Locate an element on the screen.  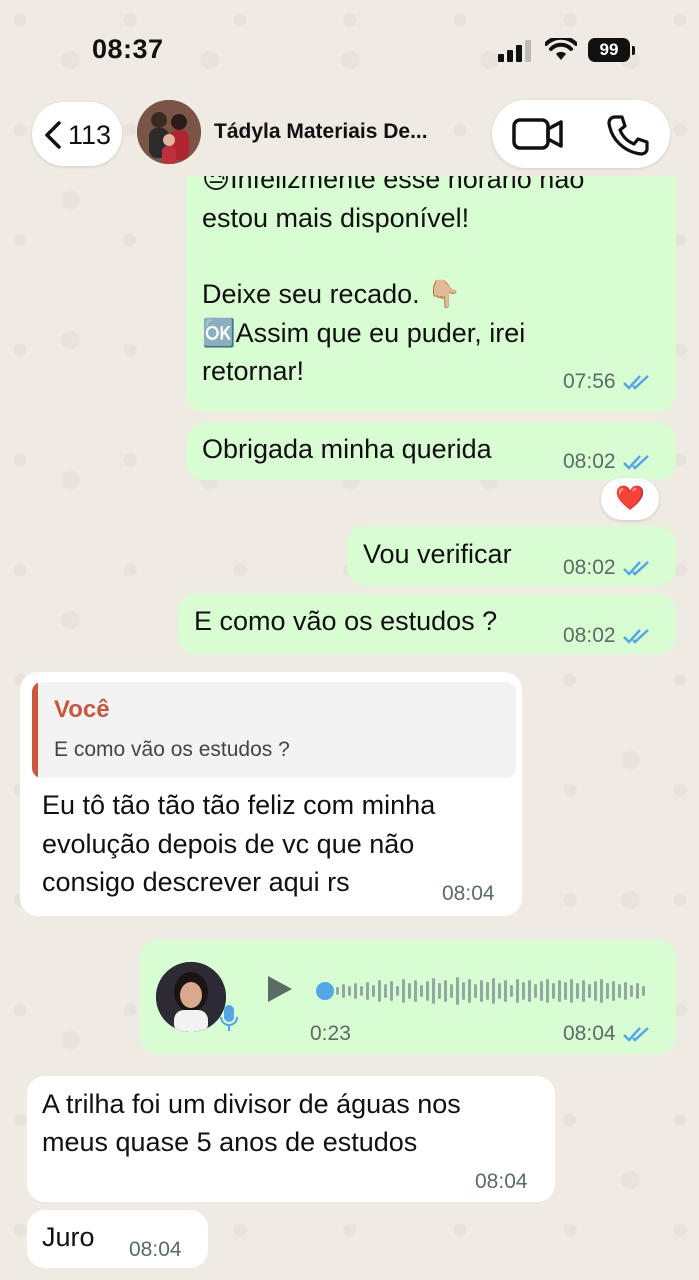
sender-avatar is located at coordinates (191, 997).